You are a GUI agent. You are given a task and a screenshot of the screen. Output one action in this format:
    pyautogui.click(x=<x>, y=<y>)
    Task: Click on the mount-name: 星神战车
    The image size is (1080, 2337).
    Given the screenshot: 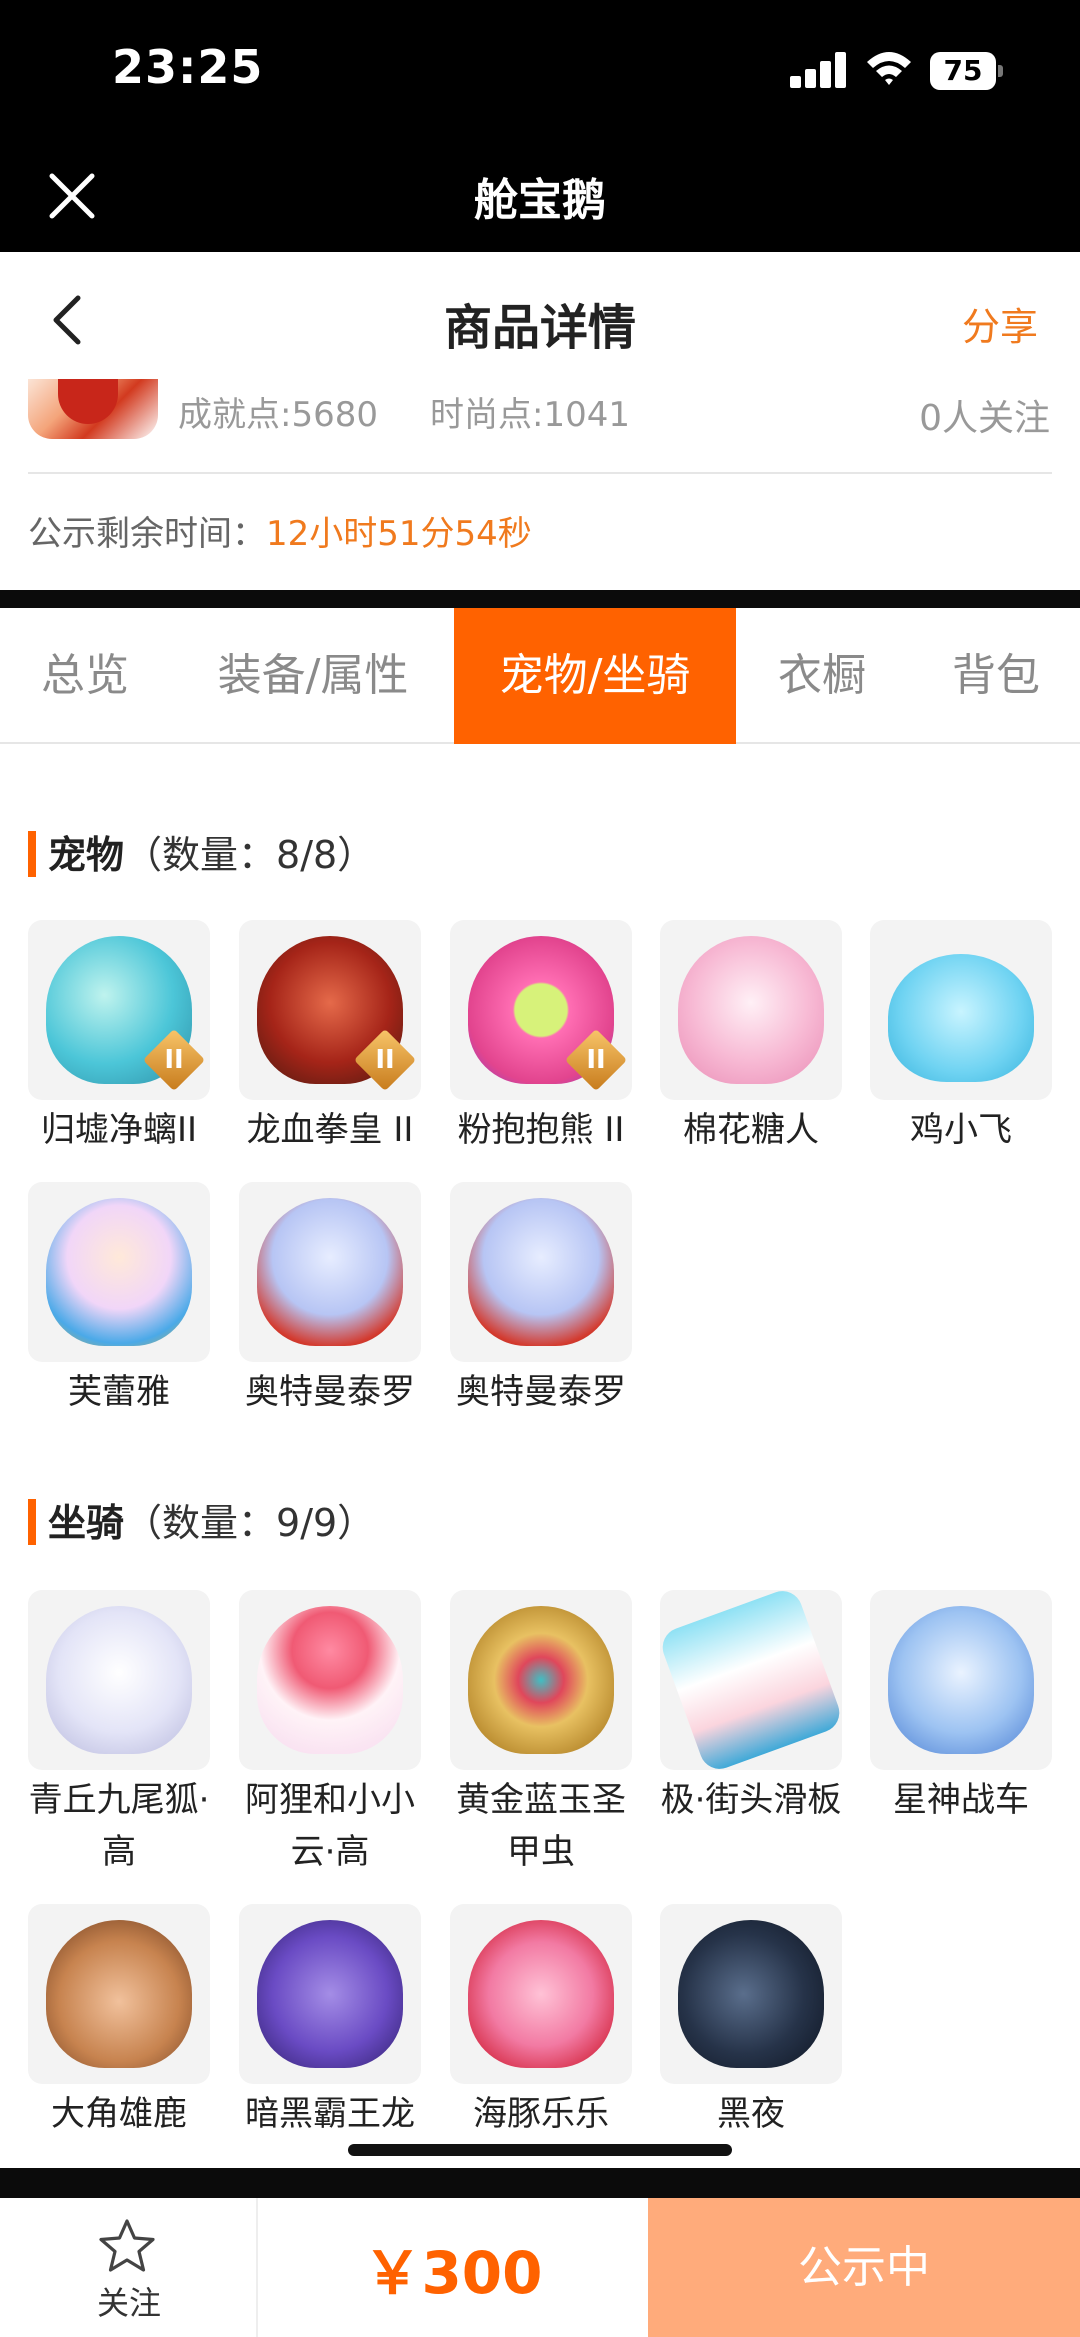 What is the action you would take?
    pyautogui.click(x=961, y=1800)
    